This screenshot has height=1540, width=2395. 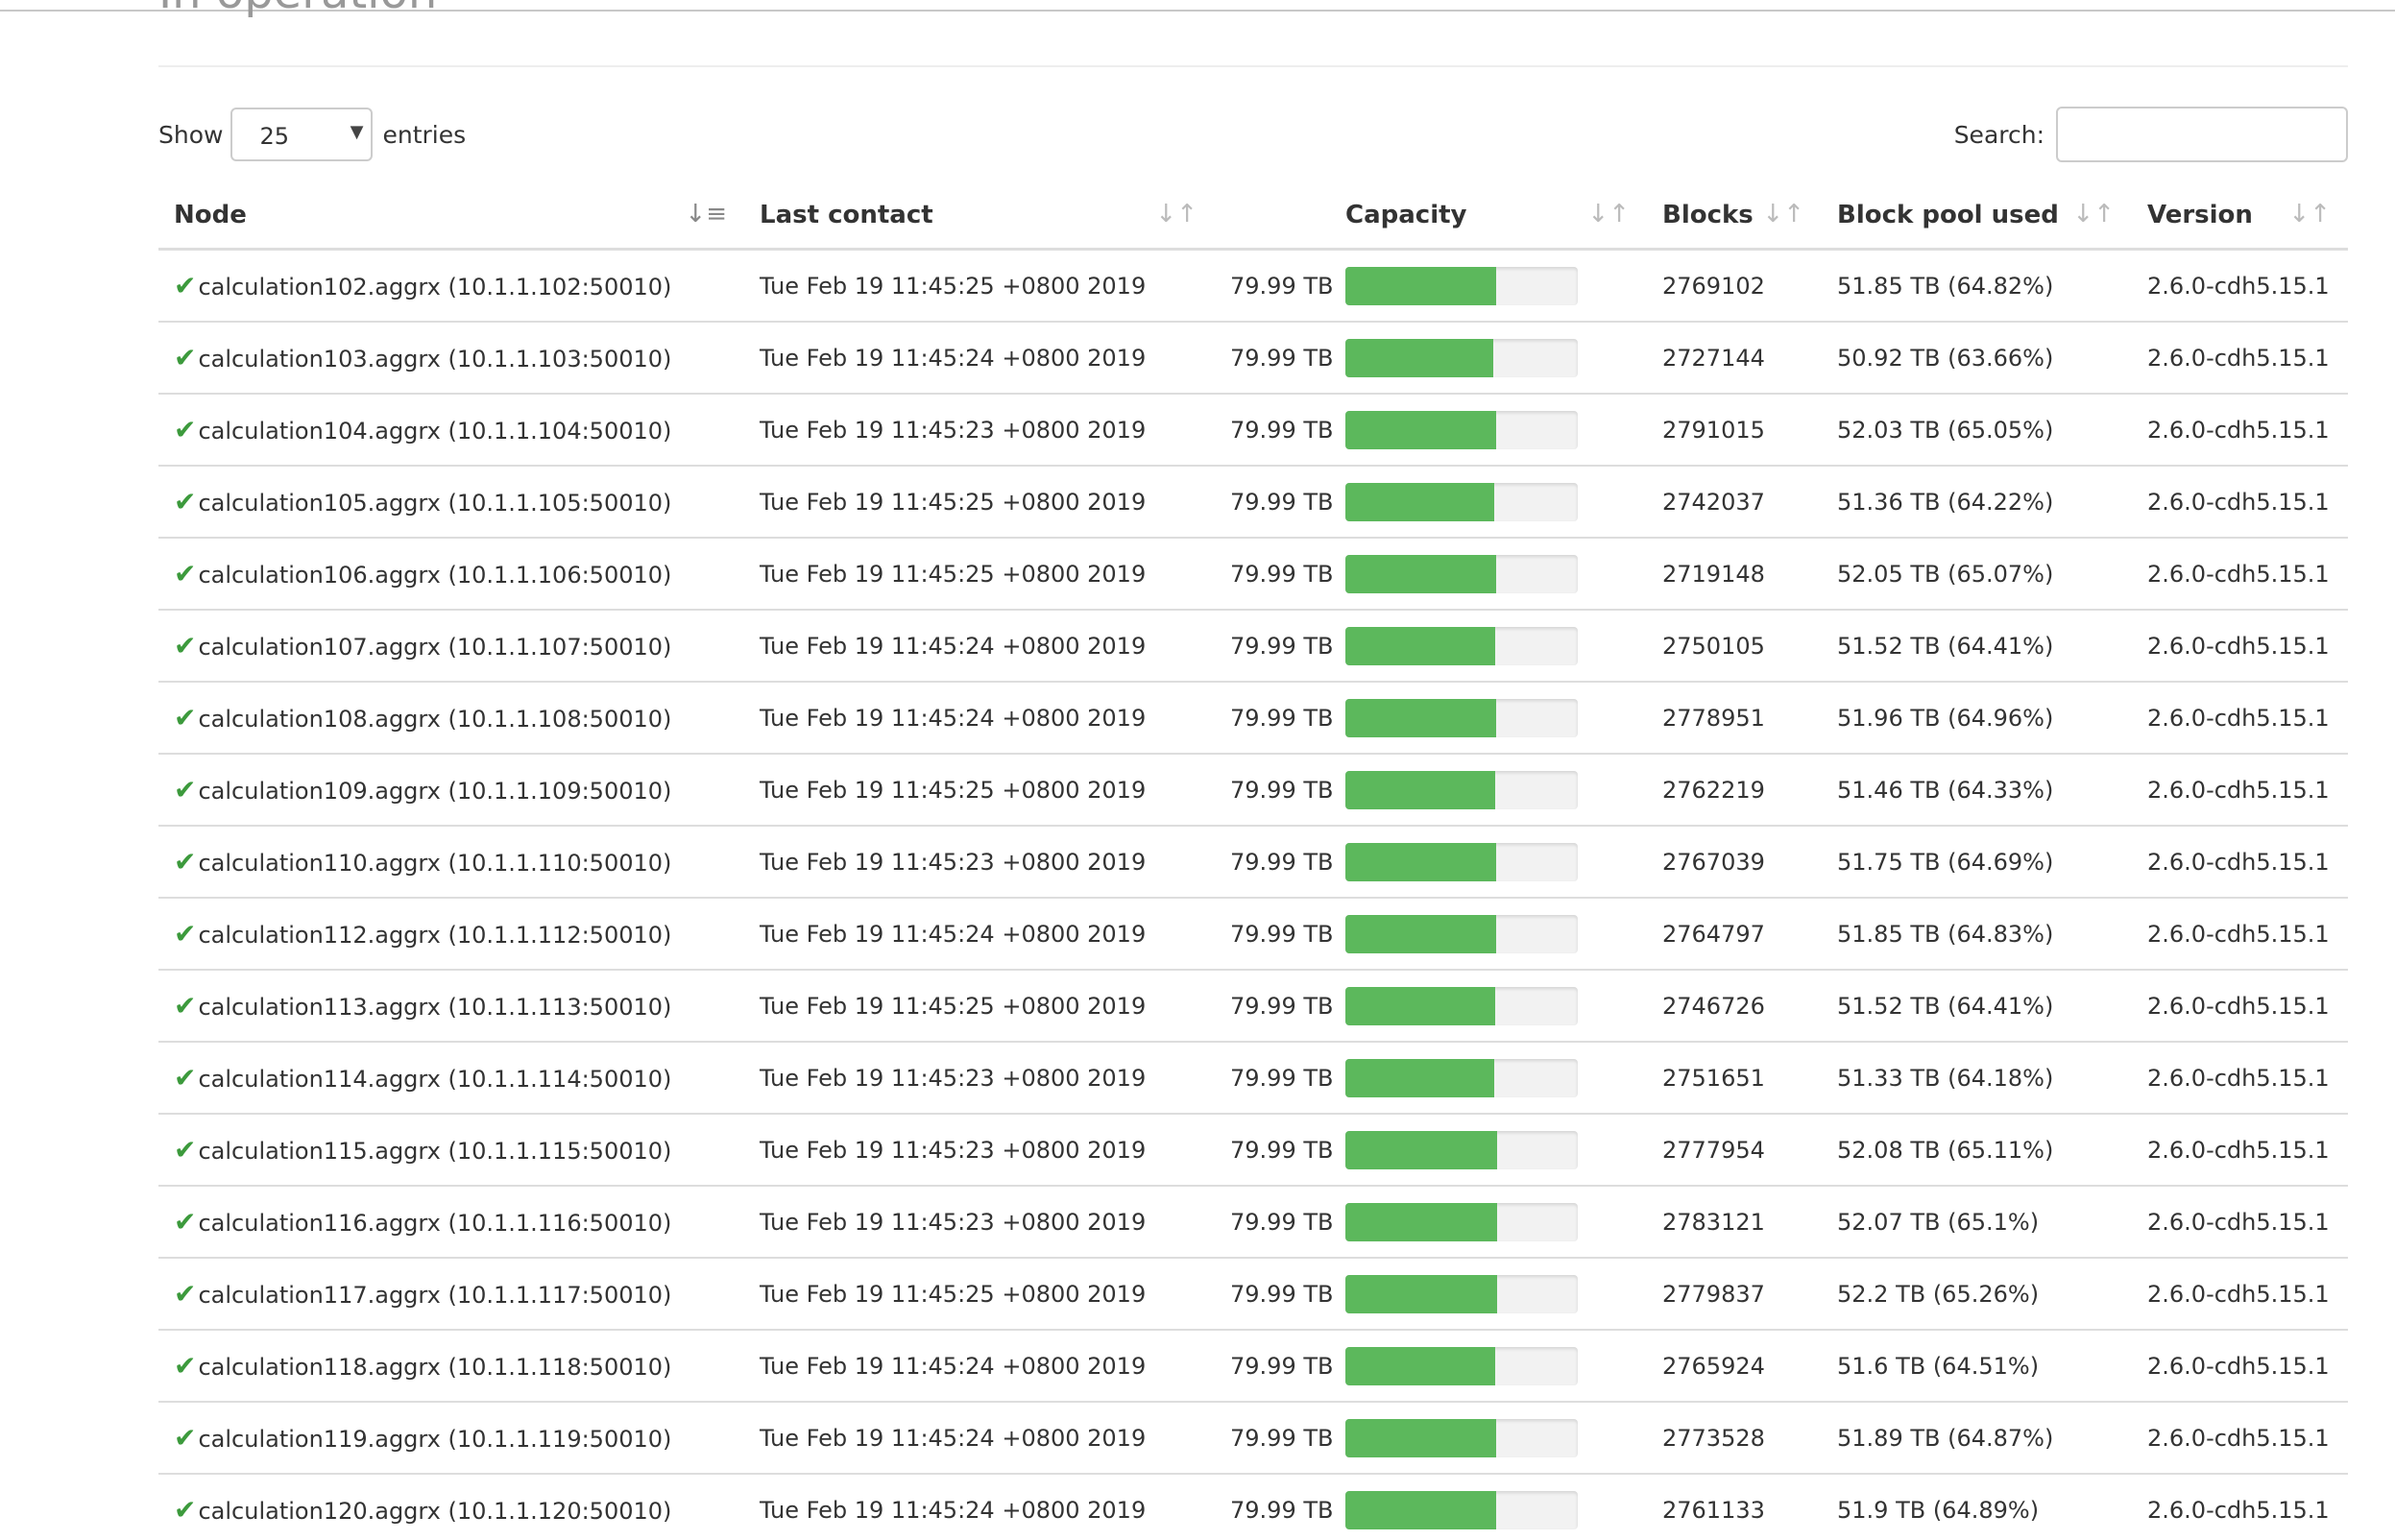 I want to click on node-link: calculation104.aggrx (10.1.1.104:50010), so click(x=434, y=431).